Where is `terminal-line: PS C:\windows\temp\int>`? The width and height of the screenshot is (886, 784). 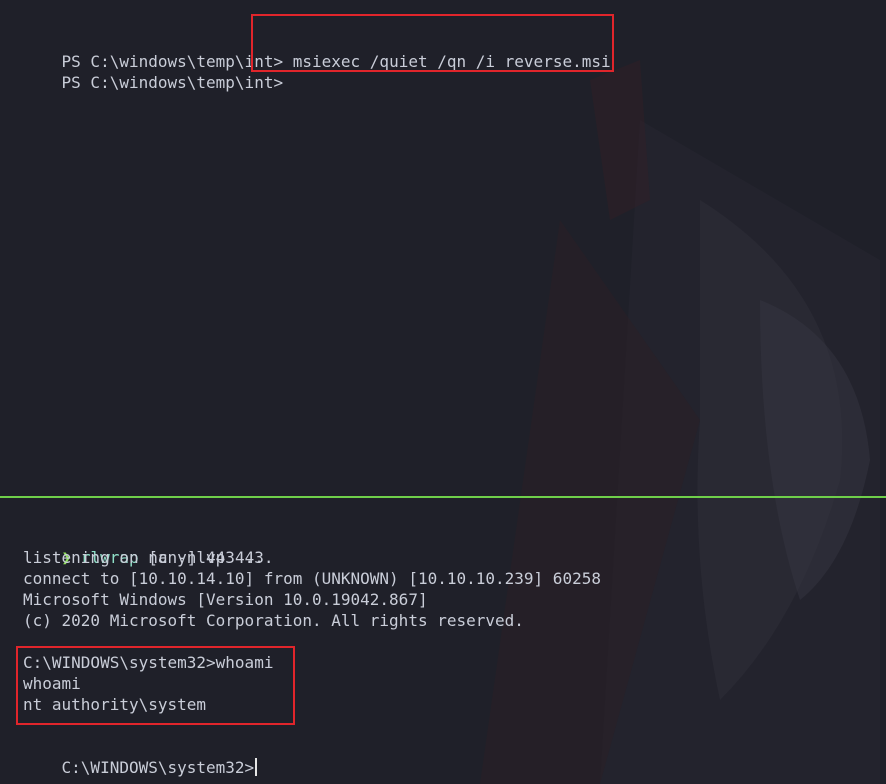 terminal-line: PS C:\windows\temp\int> is located at coordinates (153, 71).